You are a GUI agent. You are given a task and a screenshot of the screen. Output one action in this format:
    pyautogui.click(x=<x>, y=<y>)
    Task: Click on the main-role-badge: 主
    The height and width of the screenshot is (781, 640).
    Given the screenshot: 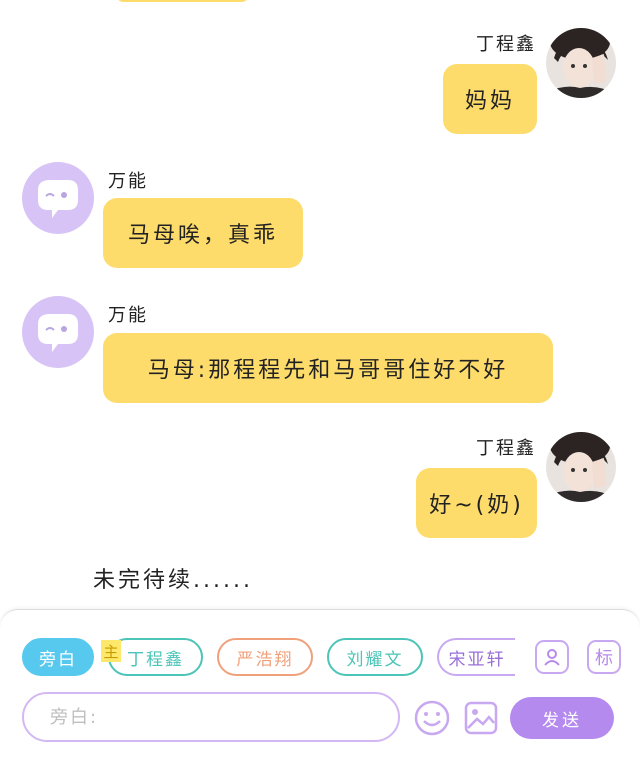 What is the action you would take?
    pyautogui.click(x=111, y=651)
    